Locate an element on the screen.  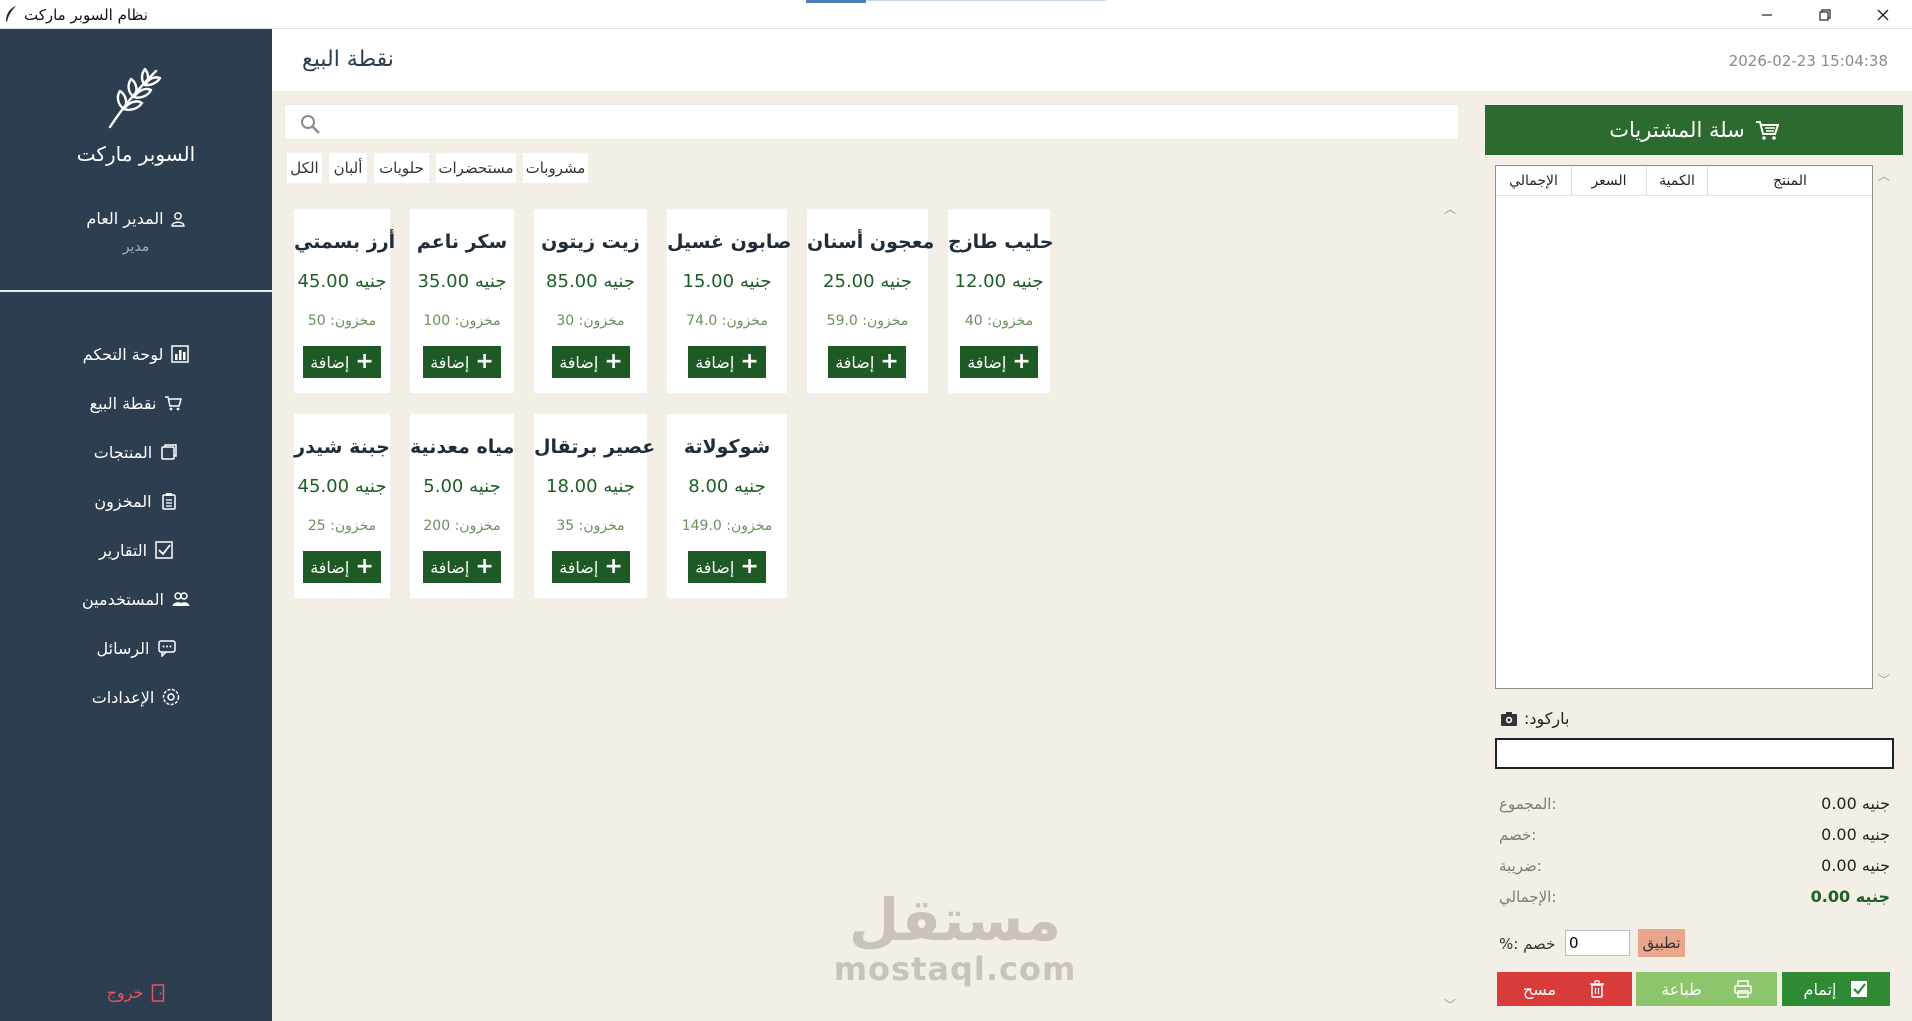
close-button is located at coordinates (1883, 14).